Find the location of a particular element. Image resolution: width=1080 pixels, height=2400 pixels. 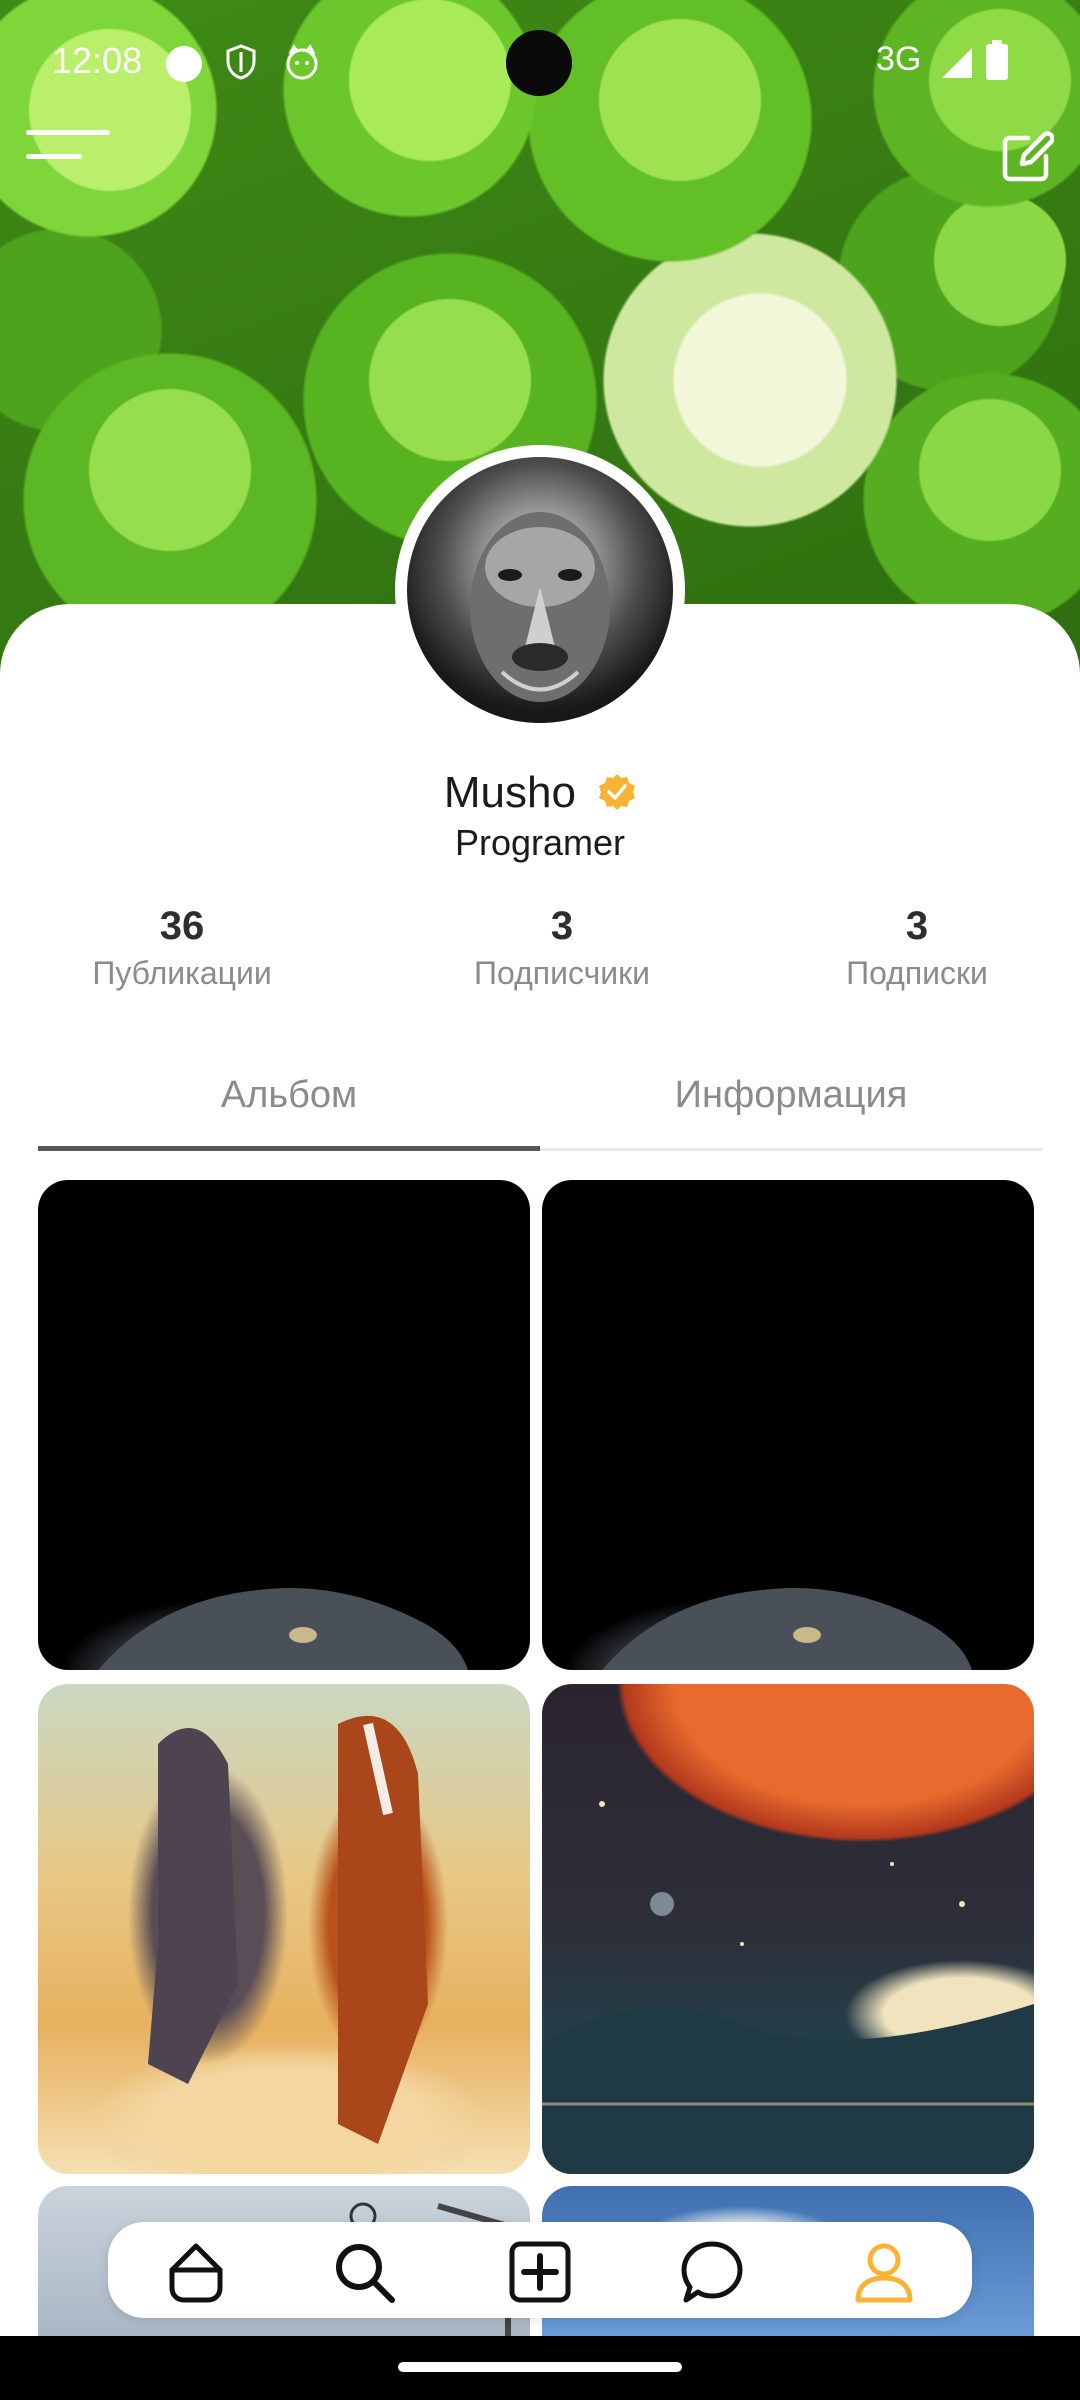

tab-album: Альбом is located at coordinates (289, 1095).